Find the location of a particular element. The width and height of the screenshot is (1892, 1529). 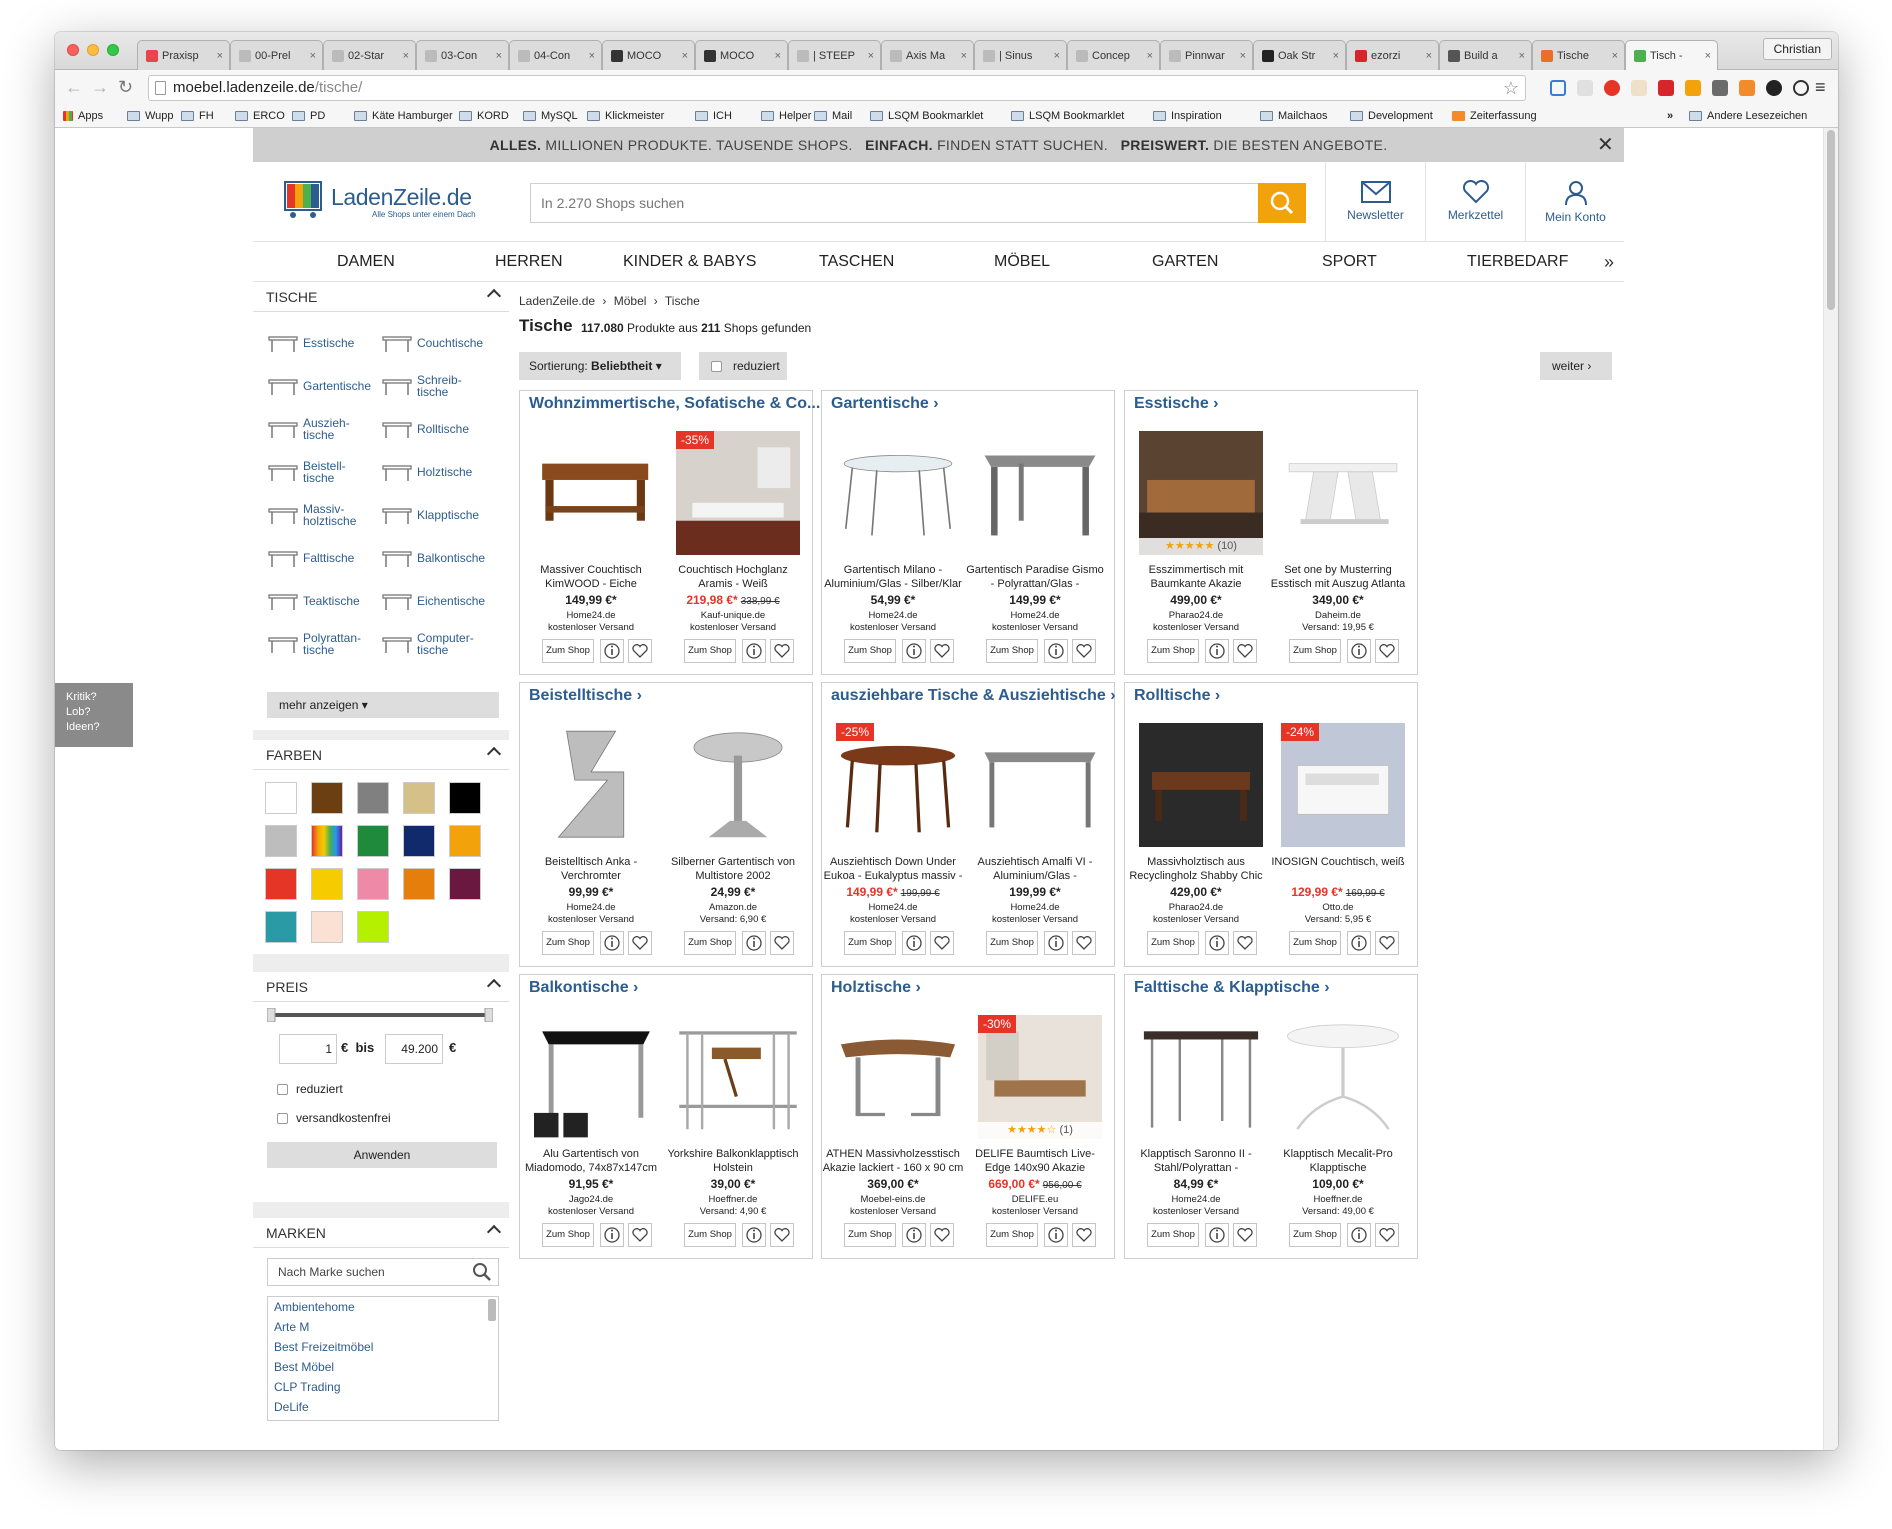

brand-list-scrollbar is located at coordinates (492, 1310).